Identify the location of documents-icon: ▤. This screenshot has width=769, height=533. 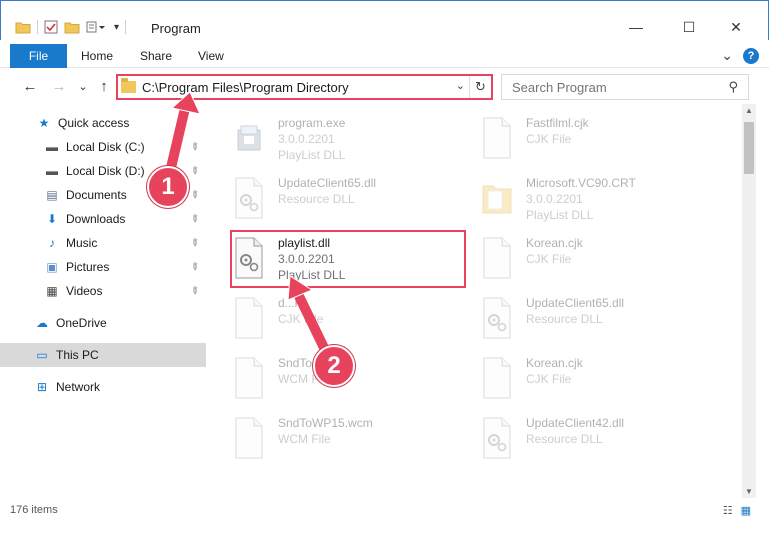
(52, 195).